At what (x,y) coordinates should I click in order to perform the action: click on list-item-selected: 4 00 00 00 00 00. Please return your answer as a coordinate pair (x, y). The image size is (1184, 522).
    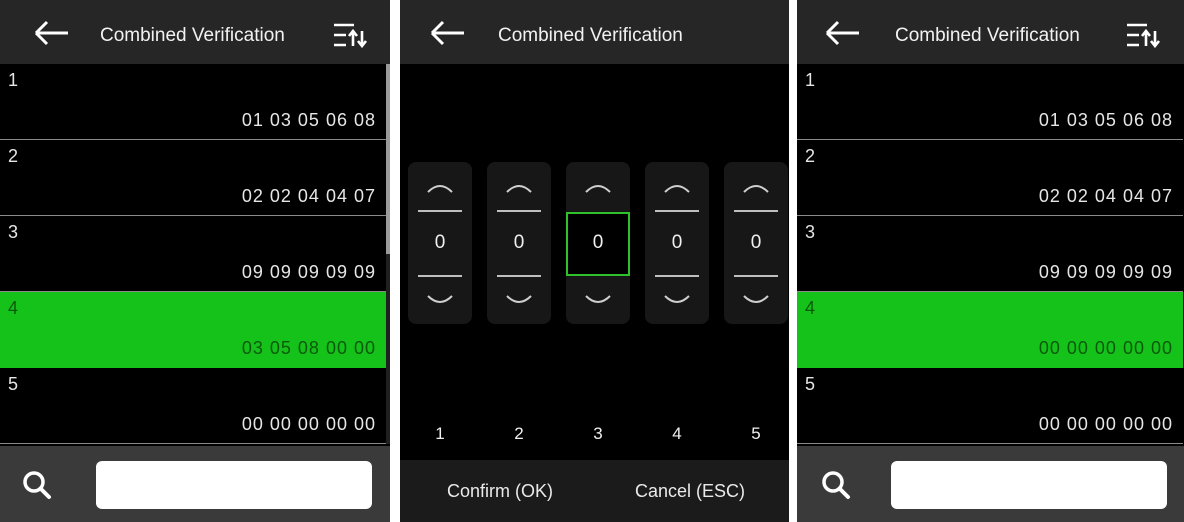
    Looking at the image, I should click on (990, 330).